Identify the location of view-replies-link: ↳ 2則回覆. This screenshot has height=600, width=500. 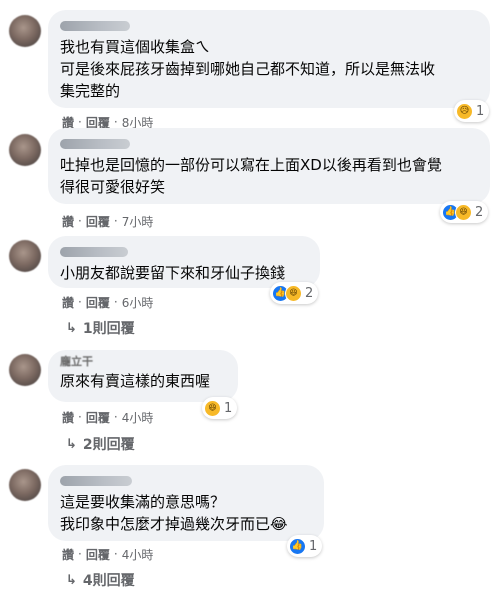
(100, 444).